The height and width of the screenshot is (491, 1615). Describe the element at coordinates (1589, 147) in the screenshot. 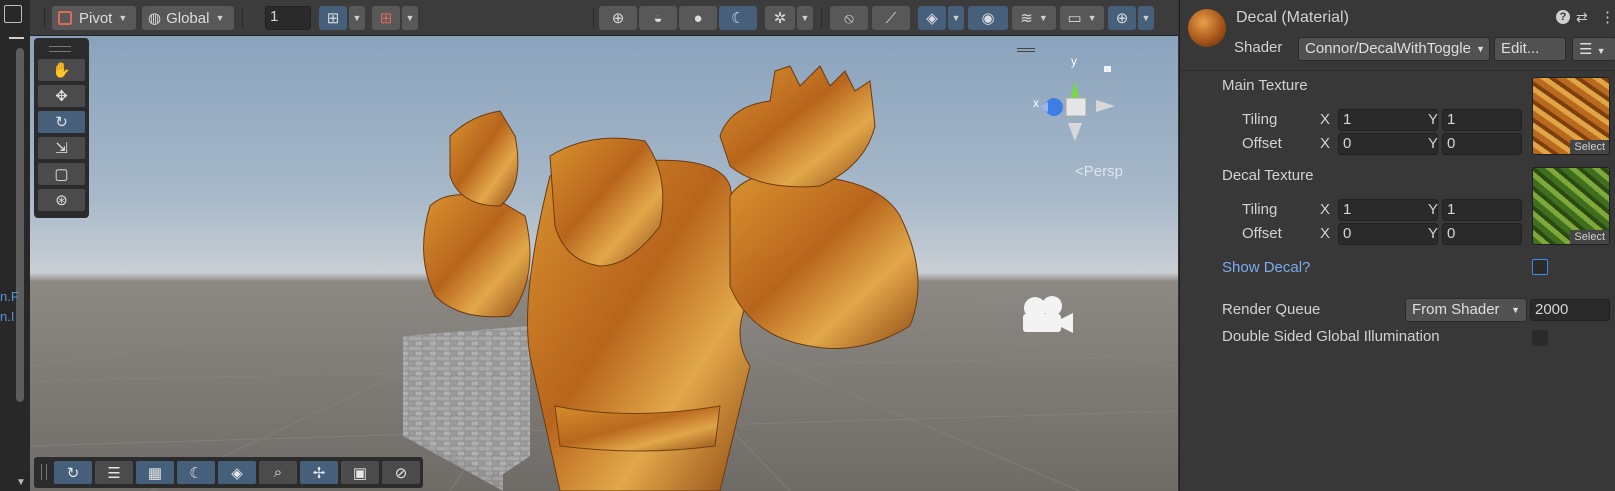

I see `main-texture-select: Select` at that location.